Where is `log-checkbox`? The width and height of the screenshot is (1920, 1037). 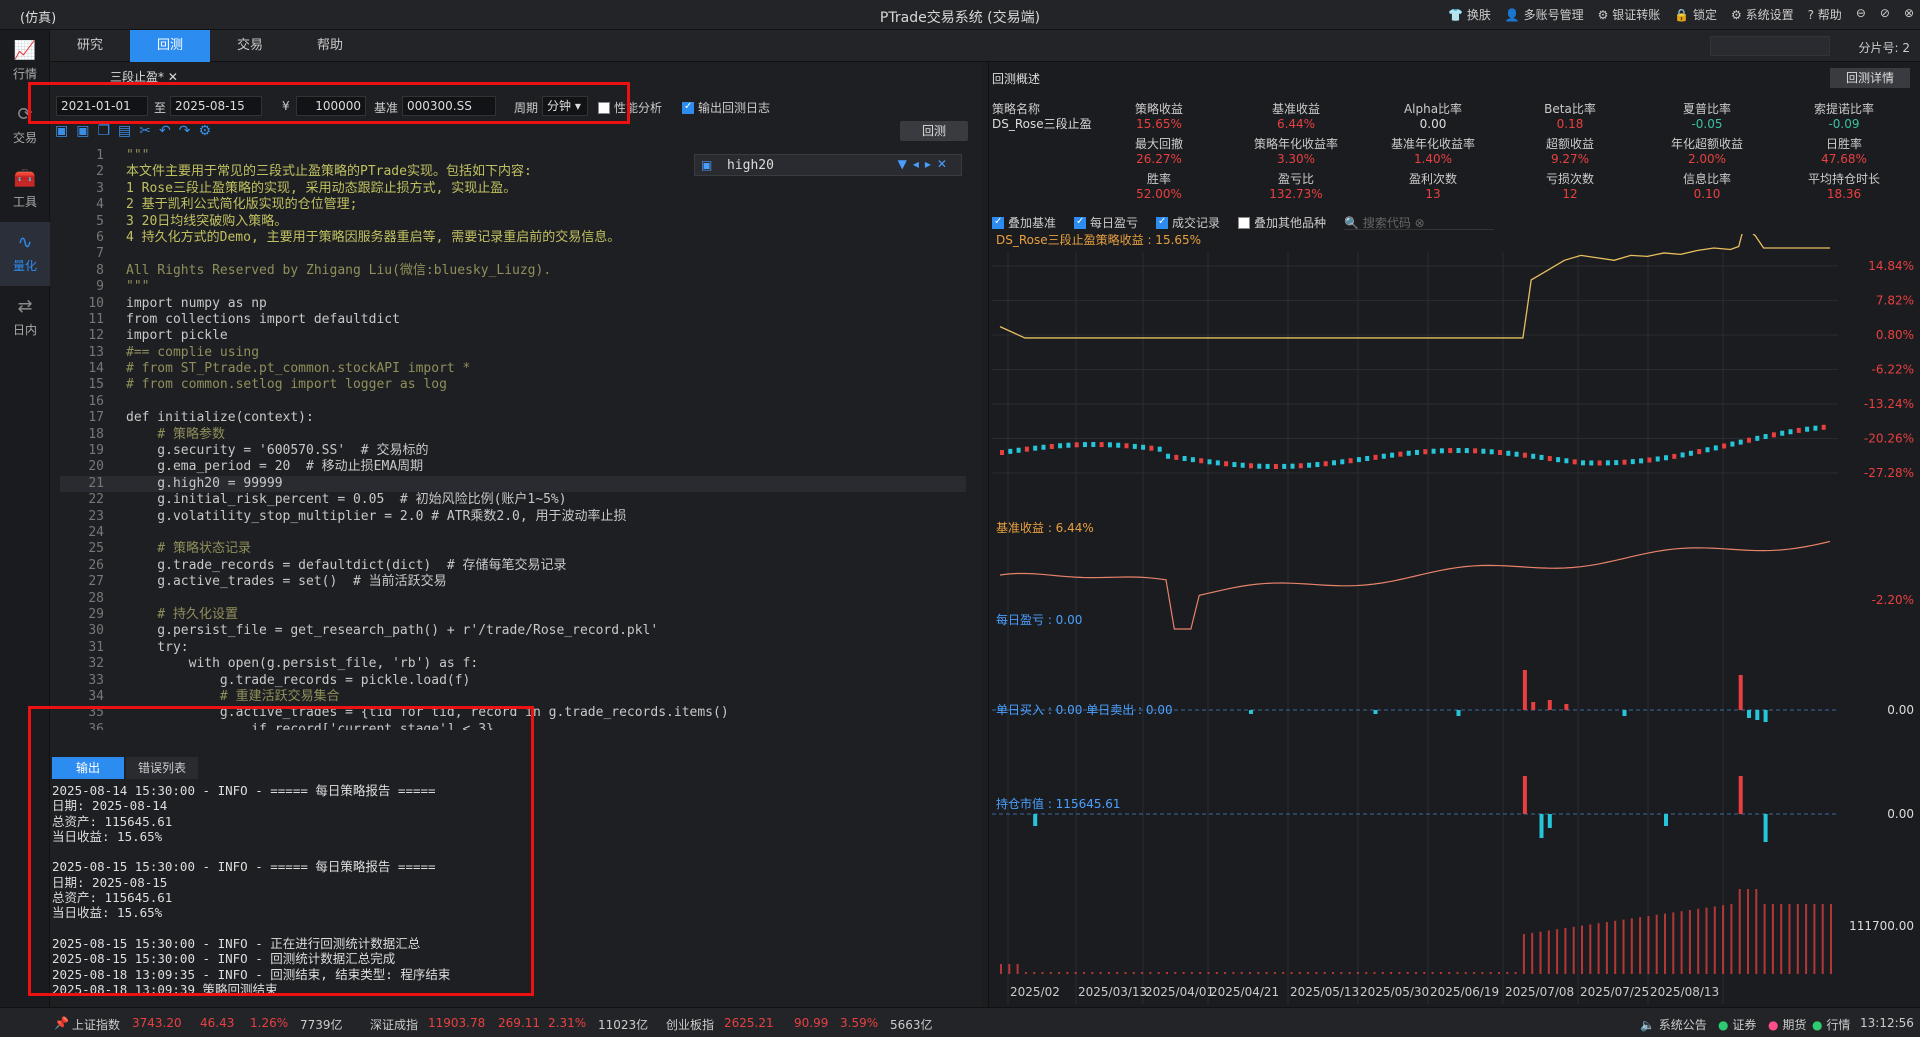 log-checkbox is located at coordinates (688, 107).